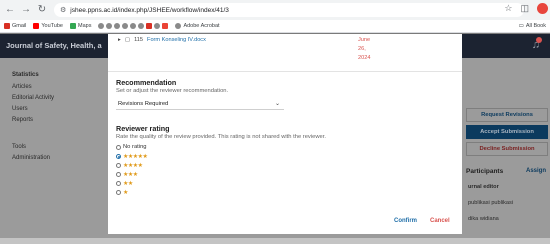  I want to click on folder-icon: ▭, so click(521, 26).